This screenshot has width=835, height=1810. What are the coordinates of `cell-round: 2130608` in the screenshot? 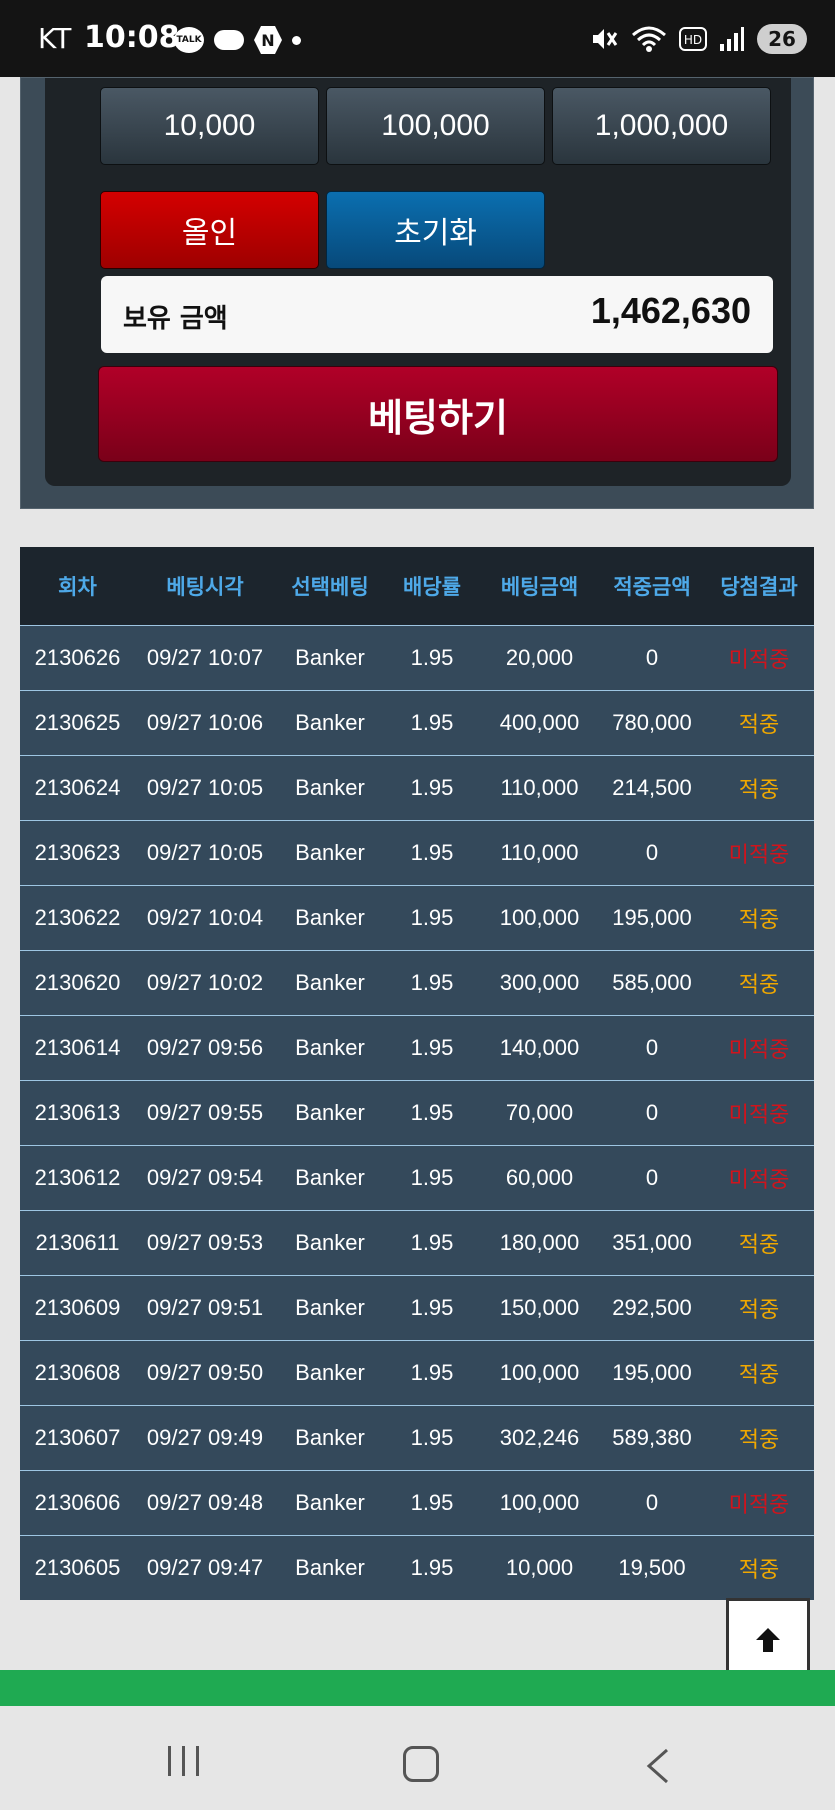 It's located at (77, 1372).